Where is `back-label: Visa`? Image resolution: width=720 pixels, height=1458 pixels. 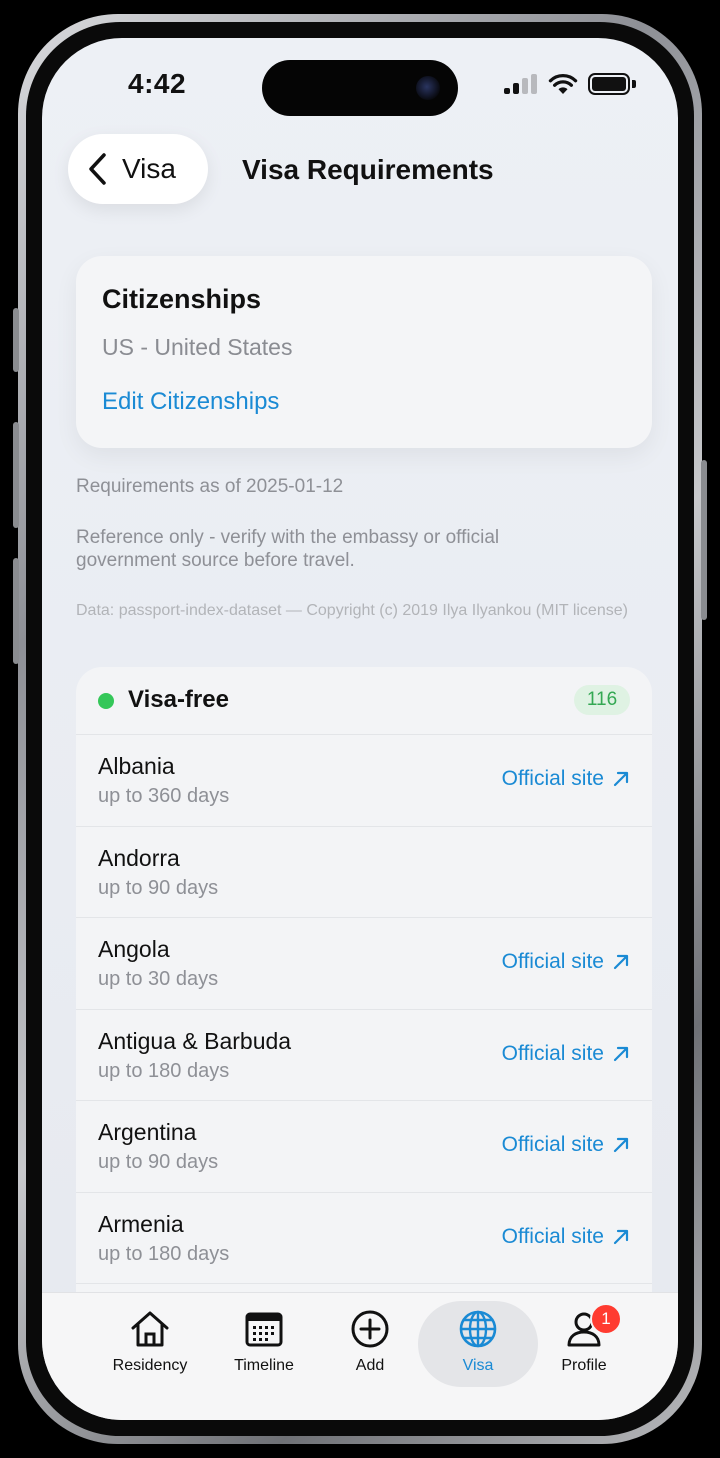 back-label: Visa is located at coordinates (149, 168).